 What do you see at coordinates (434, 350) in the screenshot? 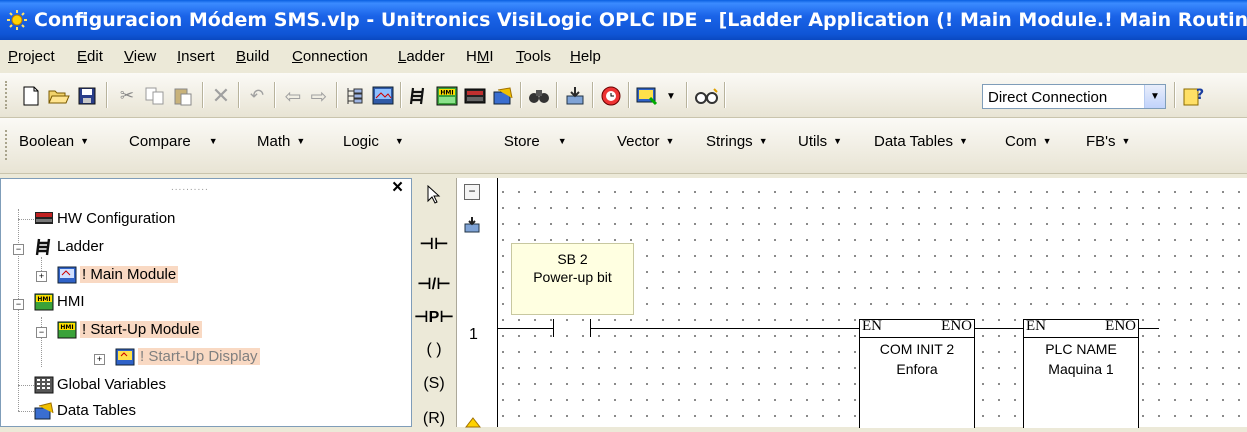
I see `coil-icon: ( )` at bounding box center [434, 350].